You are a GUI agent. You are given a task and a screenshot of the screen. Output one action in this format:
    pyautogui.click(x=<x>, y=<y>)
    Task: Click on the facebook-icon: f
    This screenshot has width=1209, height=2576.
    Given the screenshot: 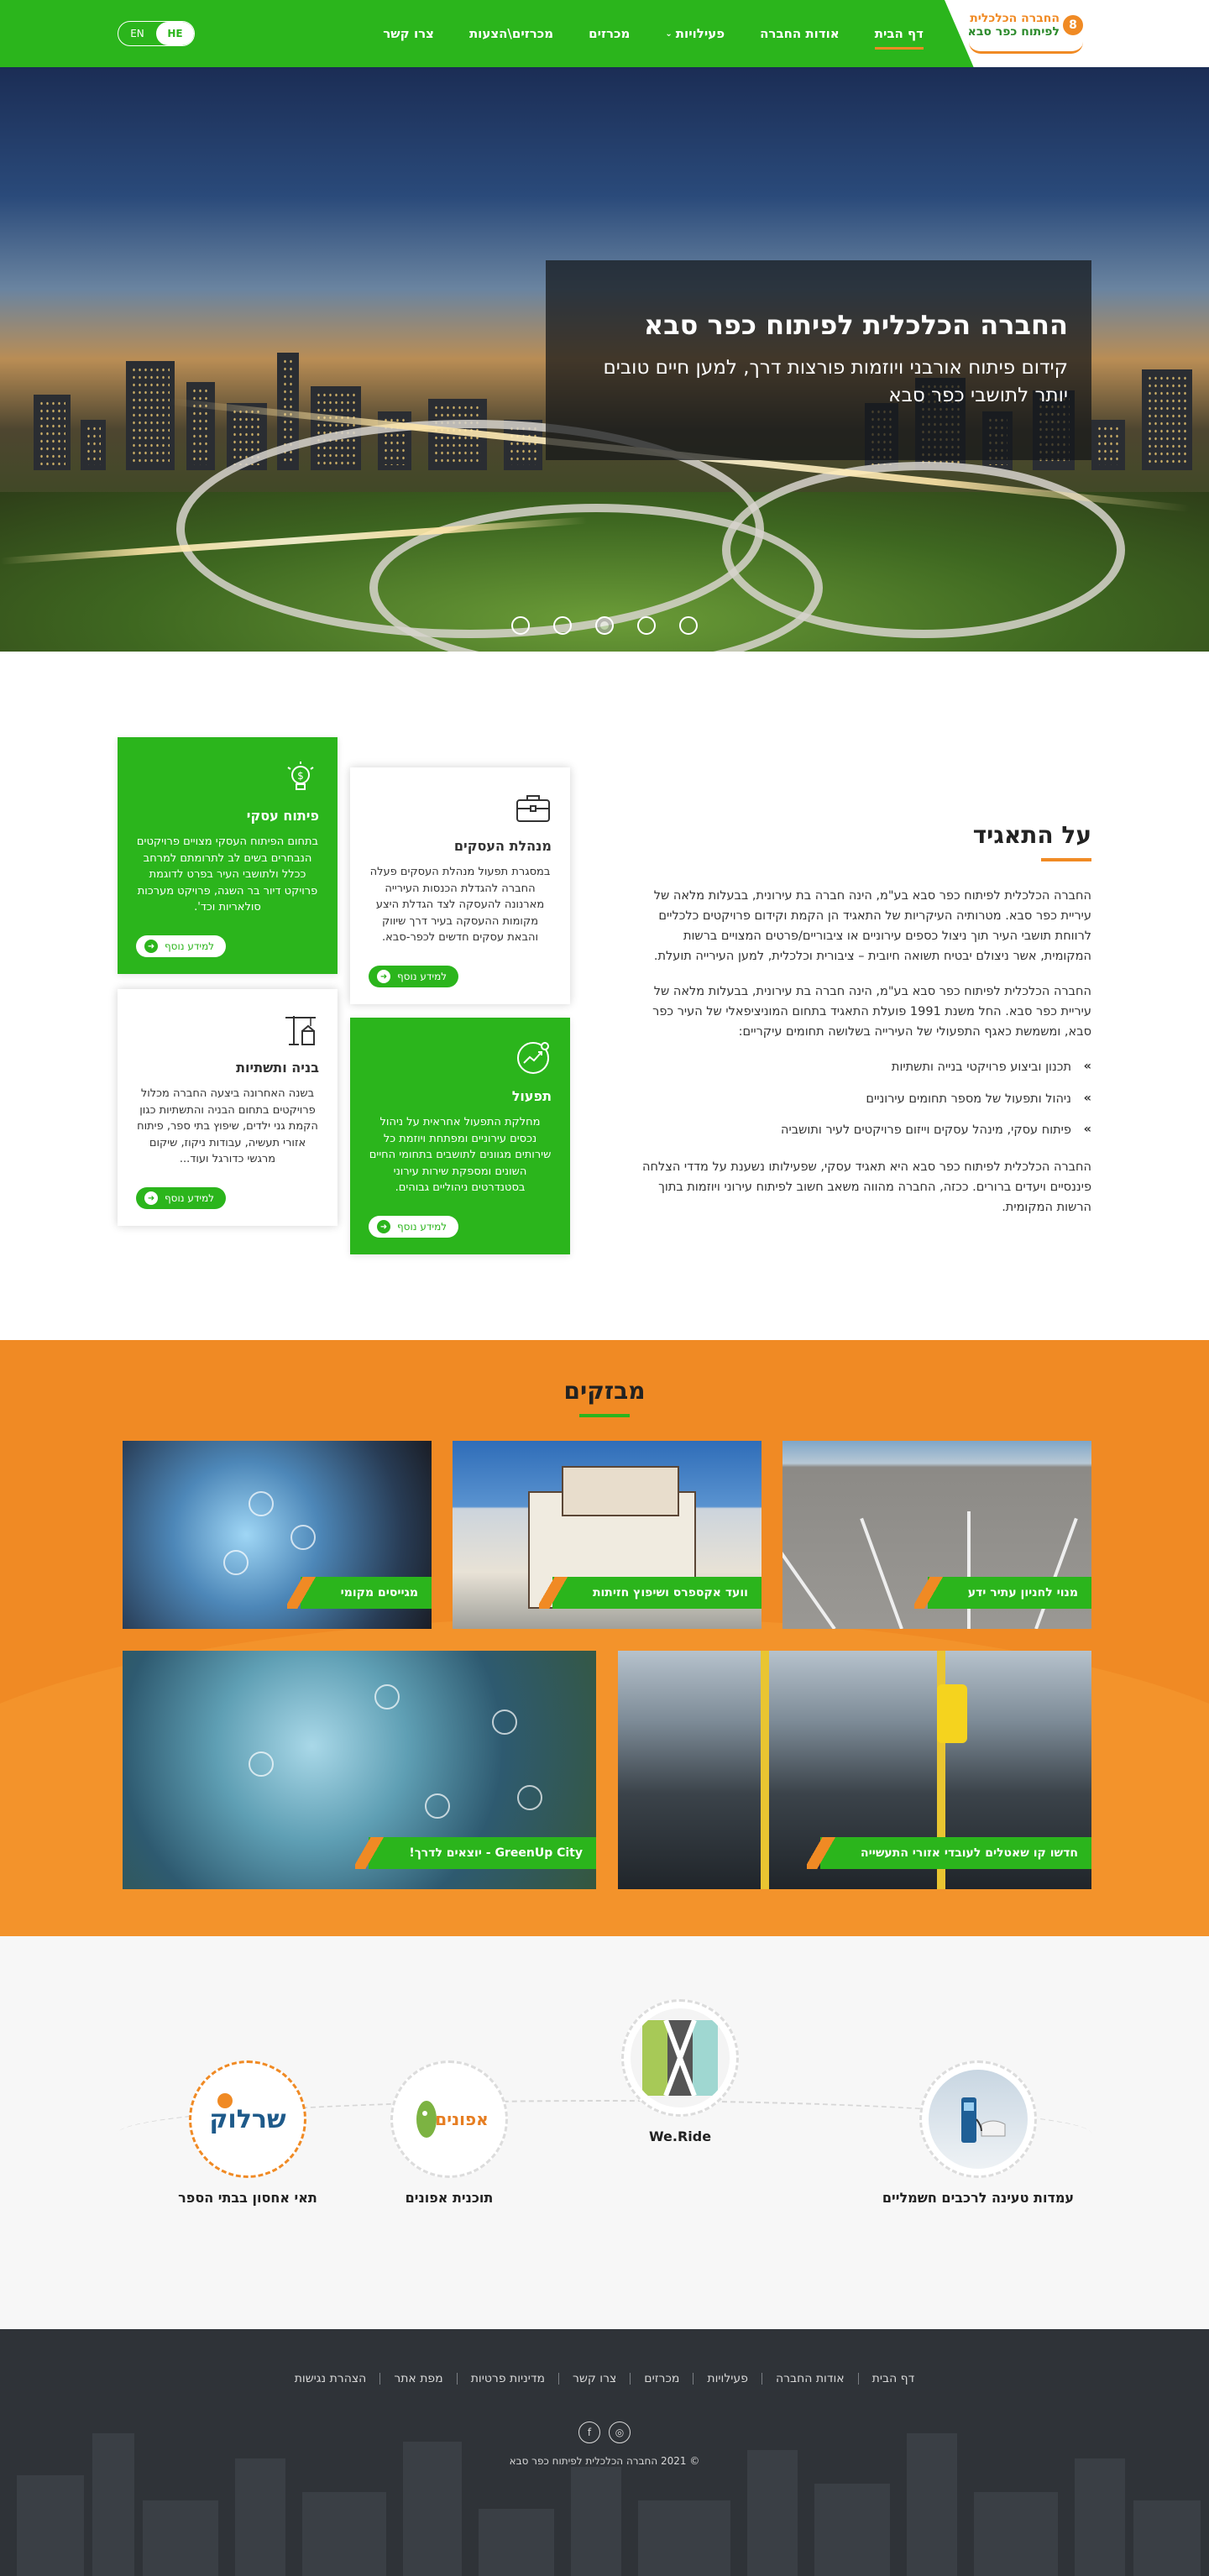 What is the action you would take?
    pyautogui.click(x=589, y=2432)
    